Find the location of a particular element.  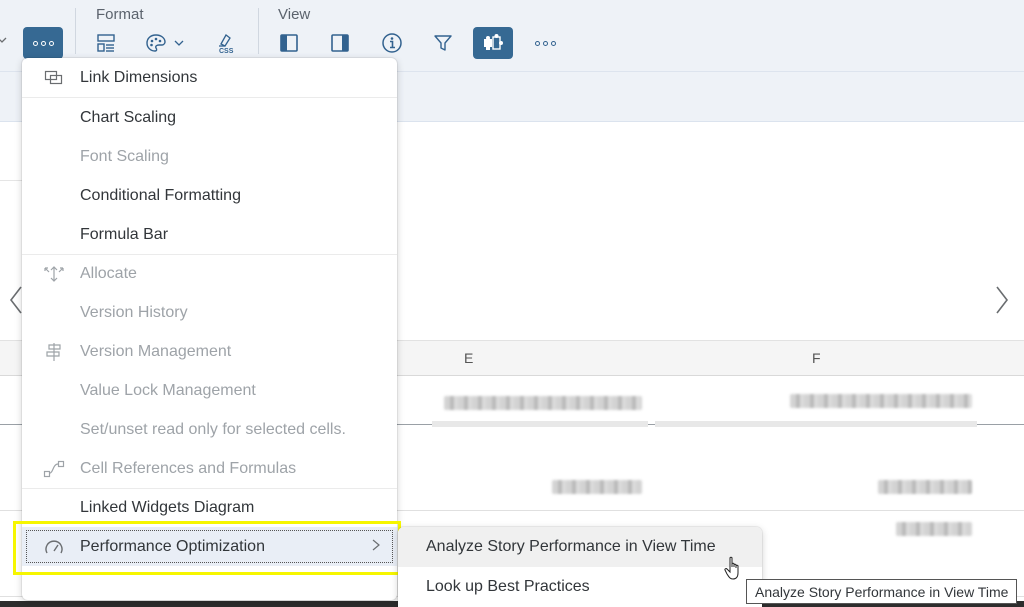

menu-item-label: Conditional Formatting is located at coordinates (160, 195).